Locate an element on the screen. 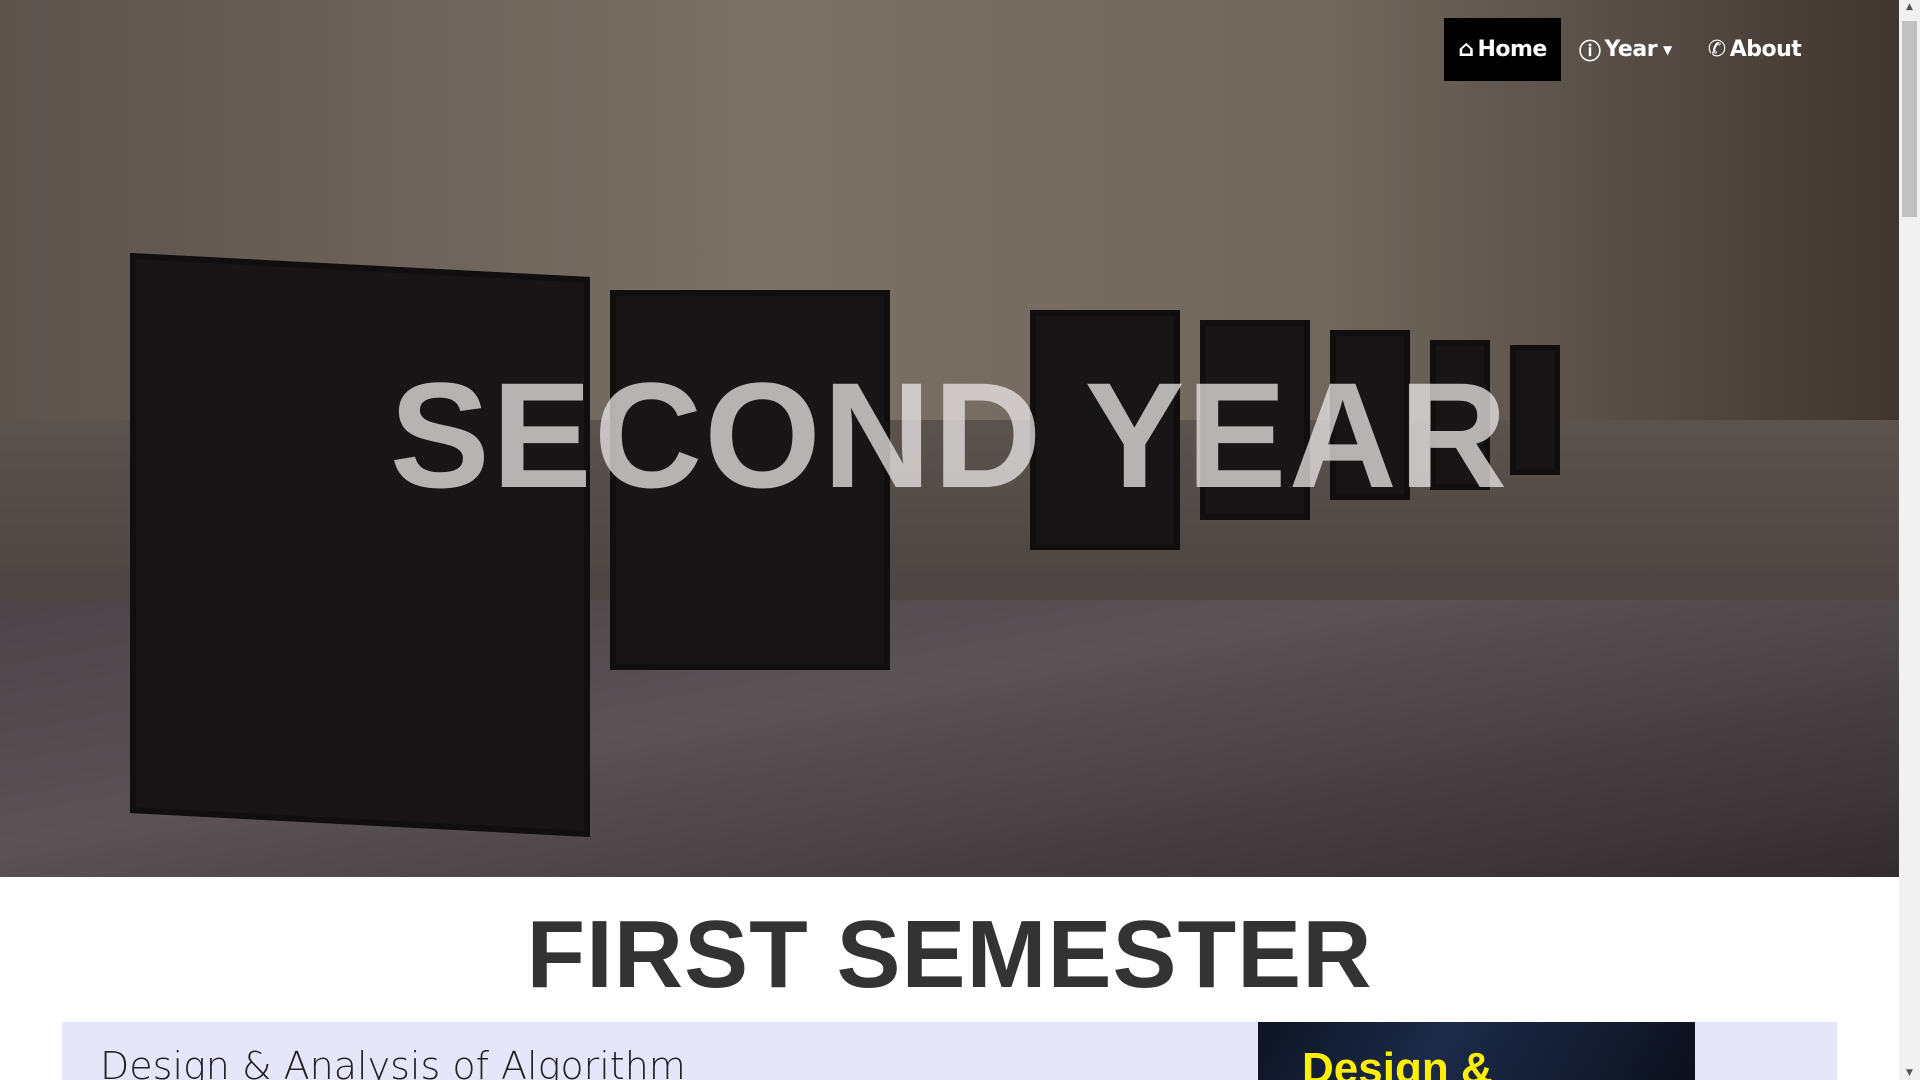 This screenshot has height=1080, width=1920. book-cover-image: Design & is located at coordinates (1476, 1051).